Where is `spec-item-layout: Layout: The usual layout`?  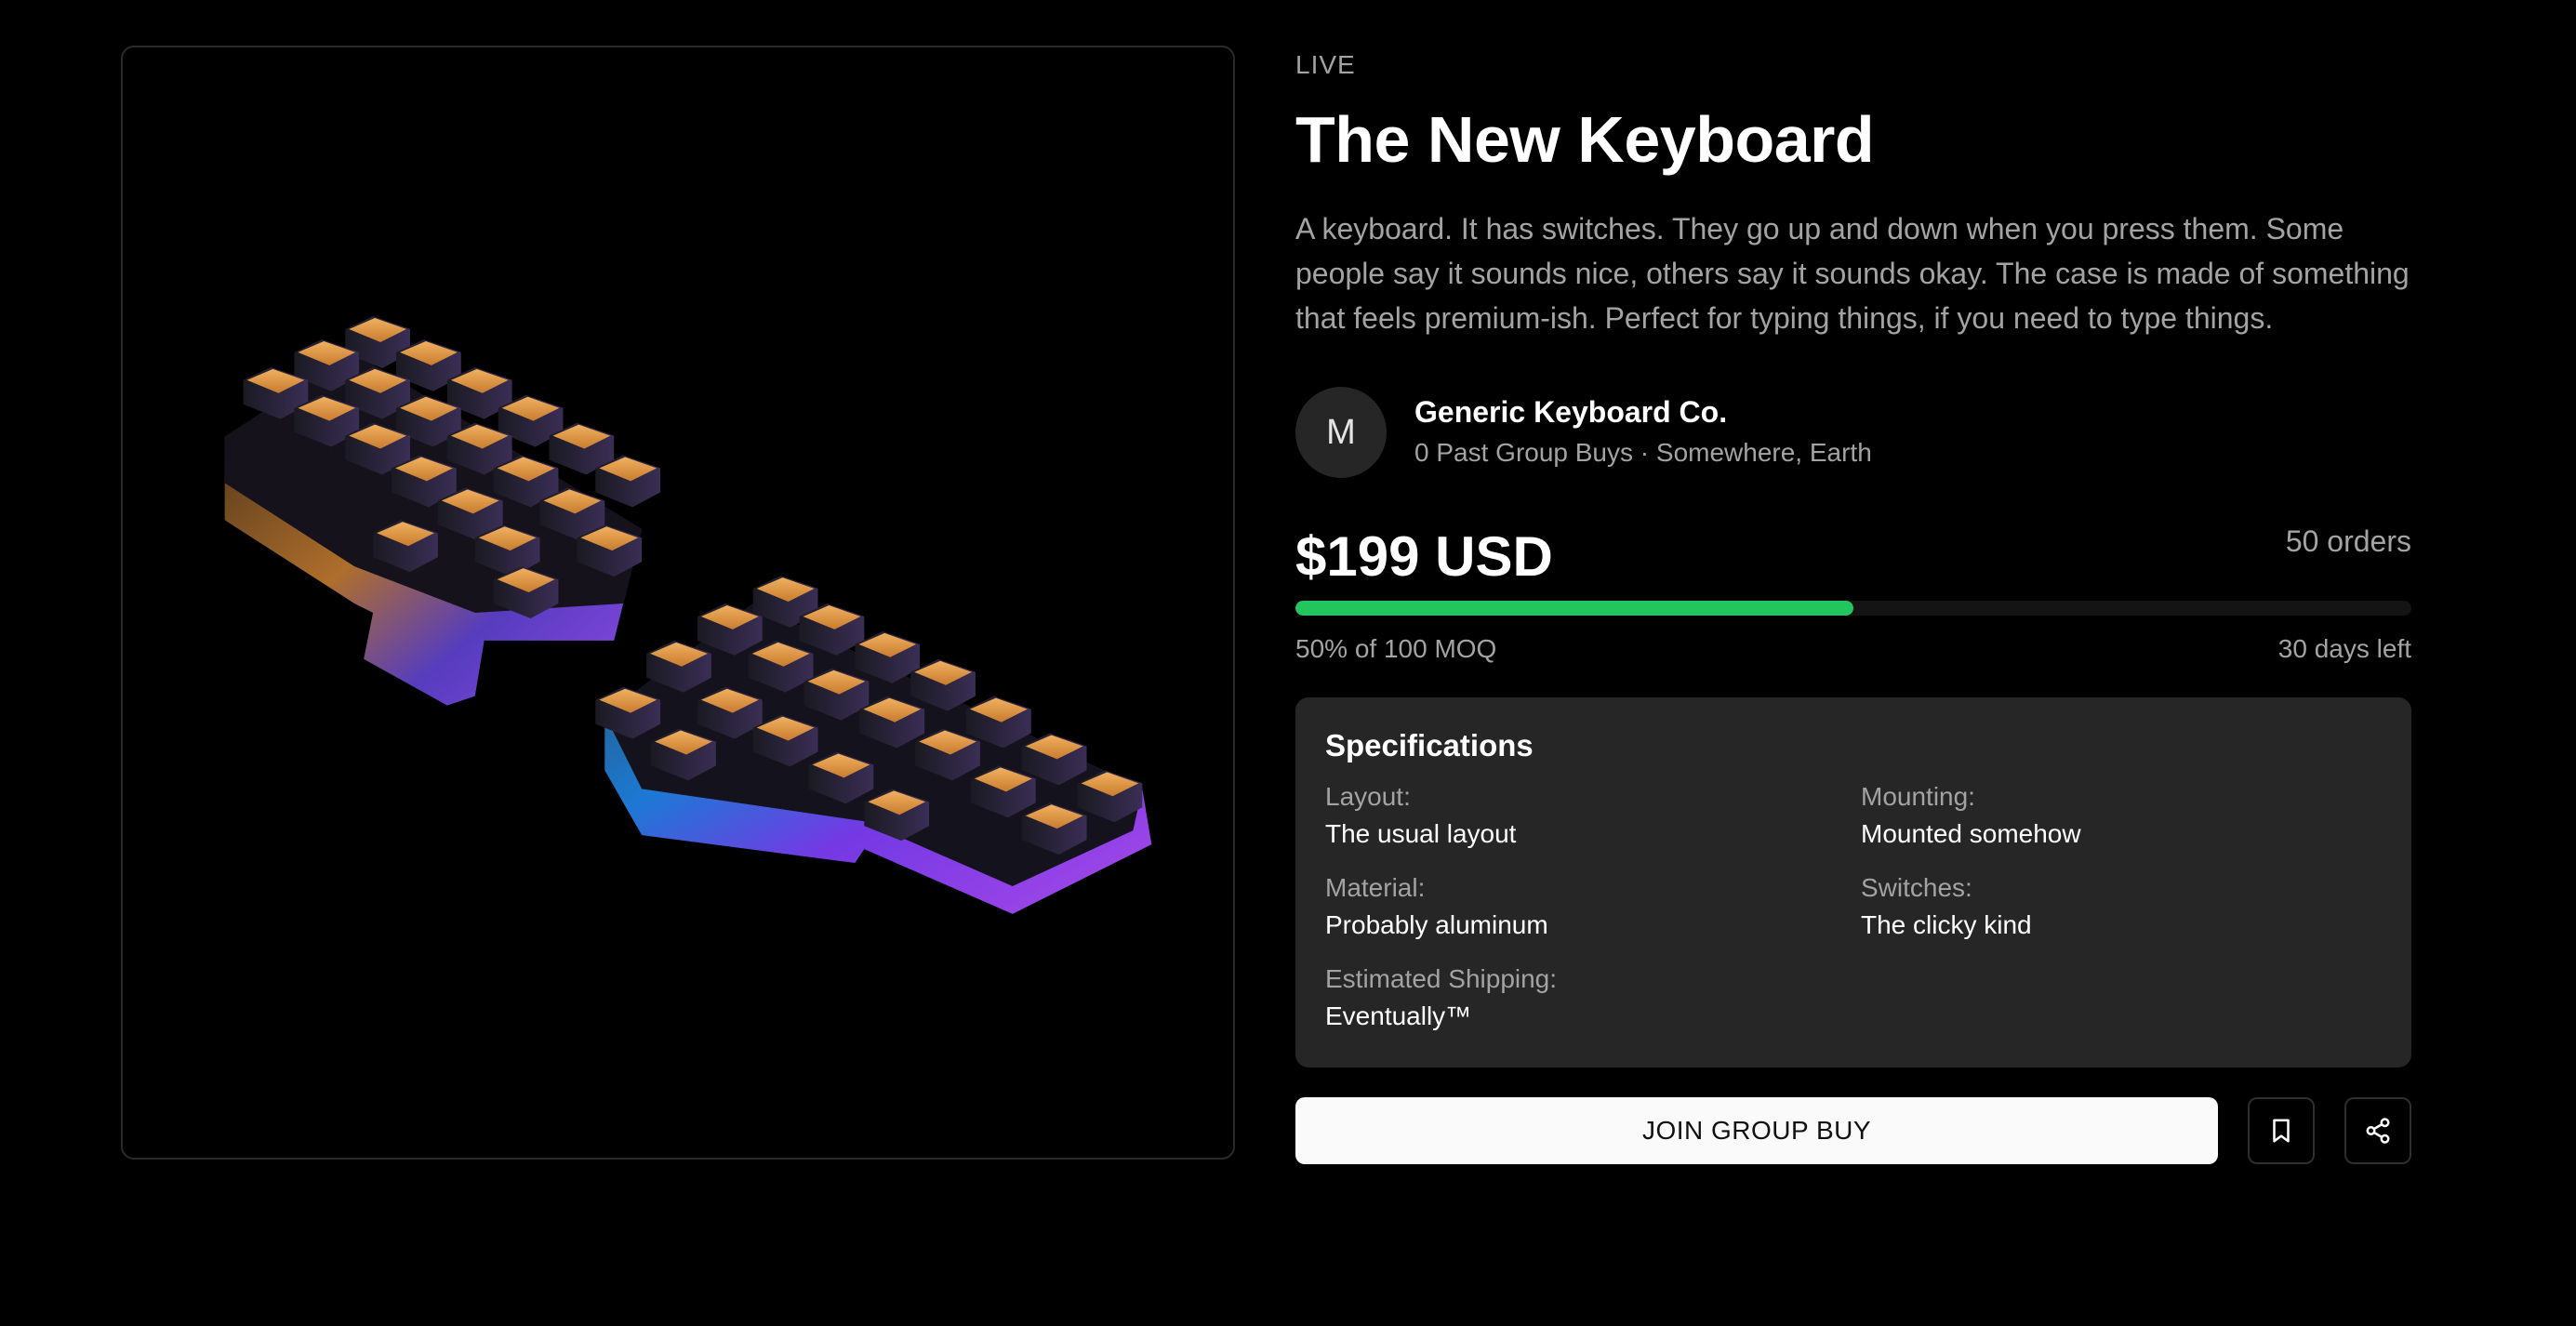 spec-item-layout: Layout: The usual layout is located at coordinates (1593, 816).